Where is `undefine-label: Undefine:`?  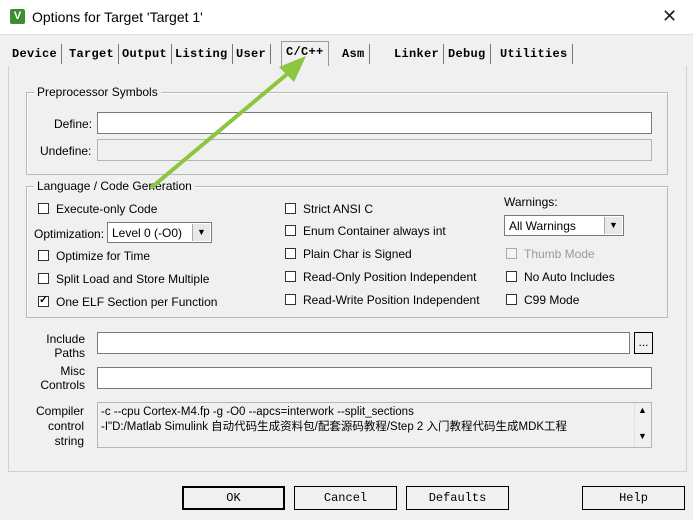 undefine-label: Undefine: is located at coordinates (66, 151).